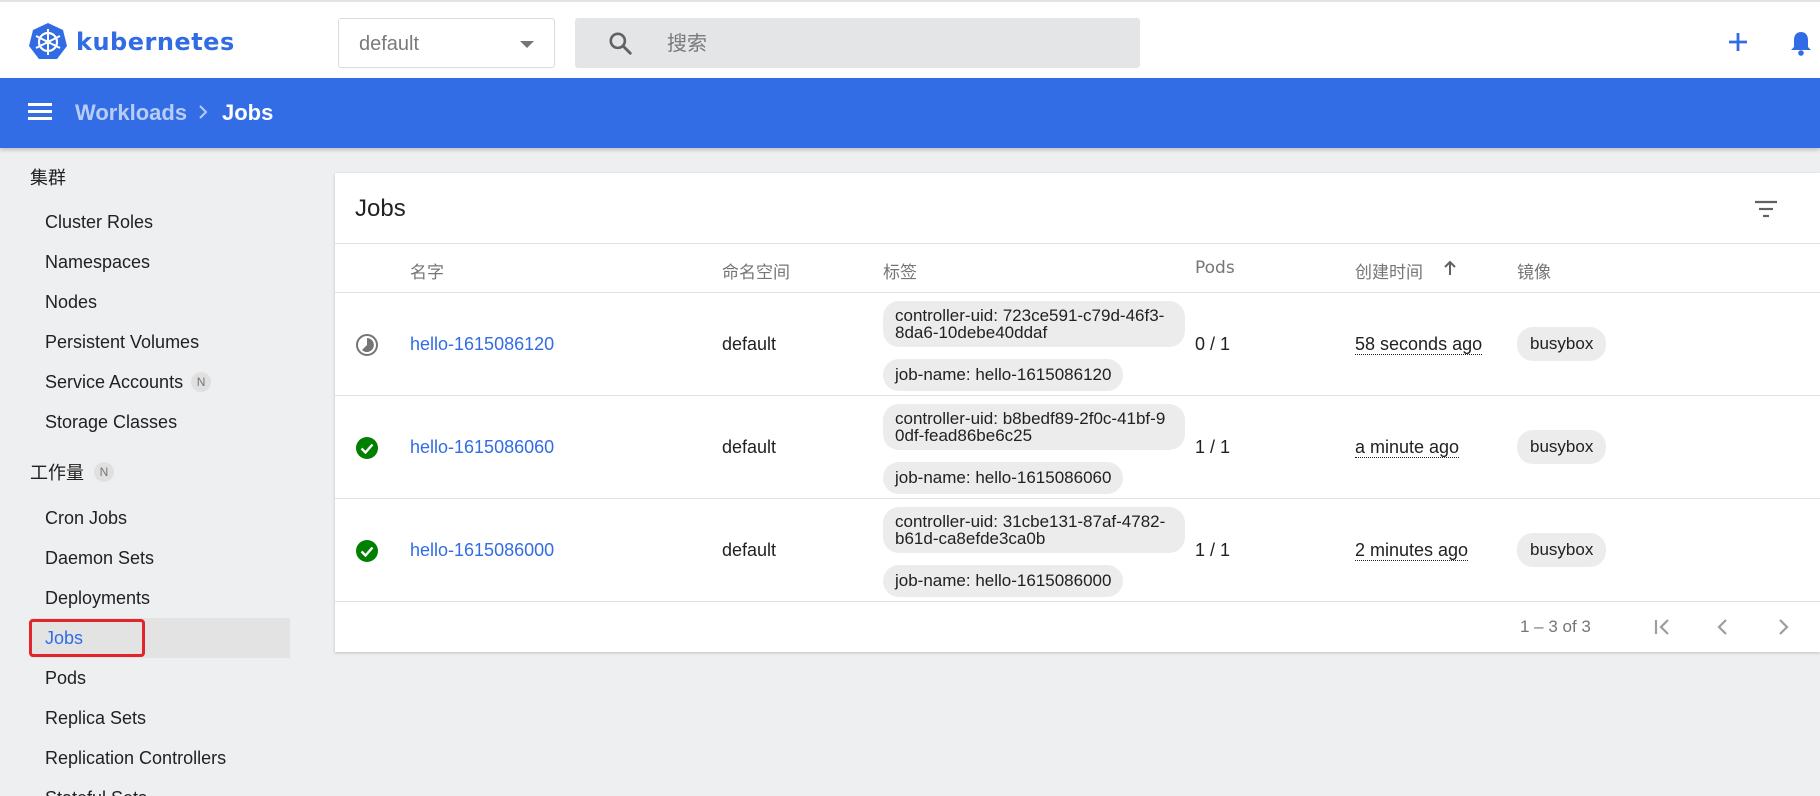 Image resolution: width=1820 pixels, height=796 pixels. Describe the element at coordinates (160, 678) in the screenshot. I see `sidebar-item-pods: Pods` at that location.